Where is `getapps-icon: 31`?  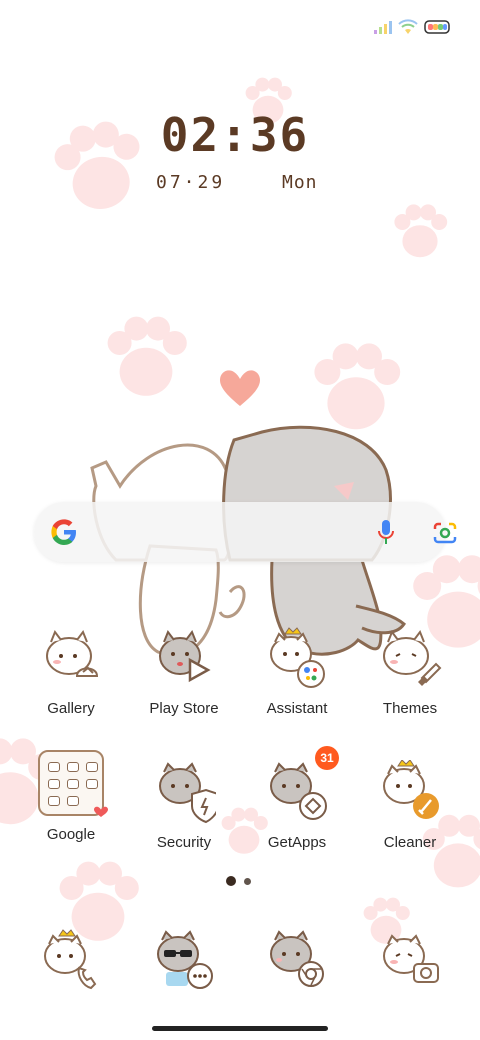
getapps-icon: 31 is located at coordinates (302, 785).